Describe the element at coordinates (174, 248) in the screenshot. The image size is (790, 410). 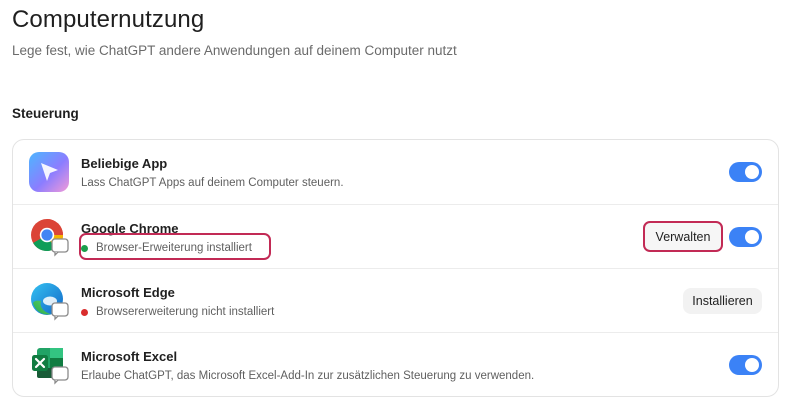
I see `status-text: Browser-Erweiterung installiert` at that location.